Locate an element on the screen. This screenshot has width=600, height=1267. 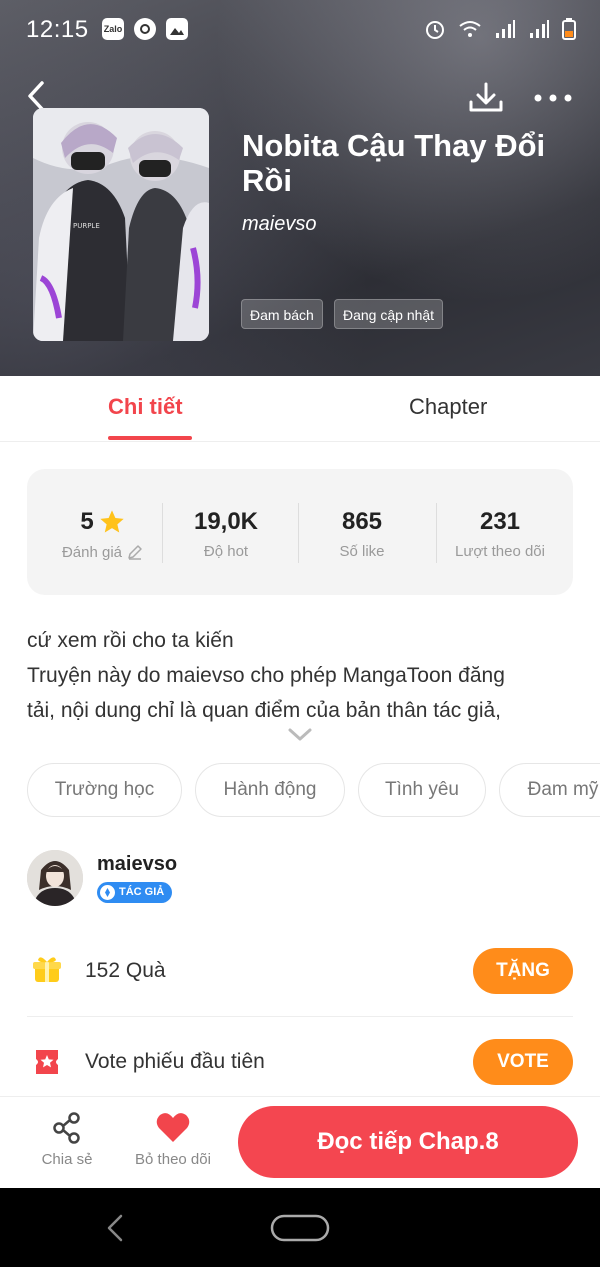
unfollow-button: Bỏ theo dõi is located at coordinates (173, 1139).